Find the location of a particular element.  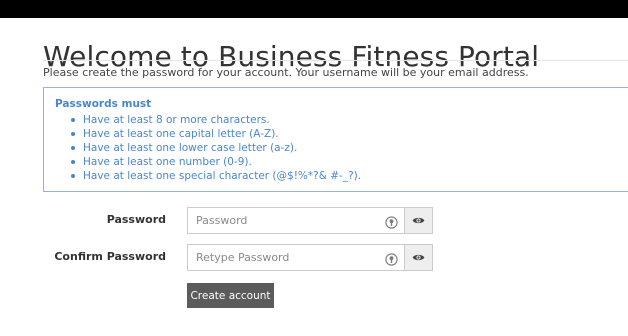

password-row: Password is located at coordinates (243, 220).